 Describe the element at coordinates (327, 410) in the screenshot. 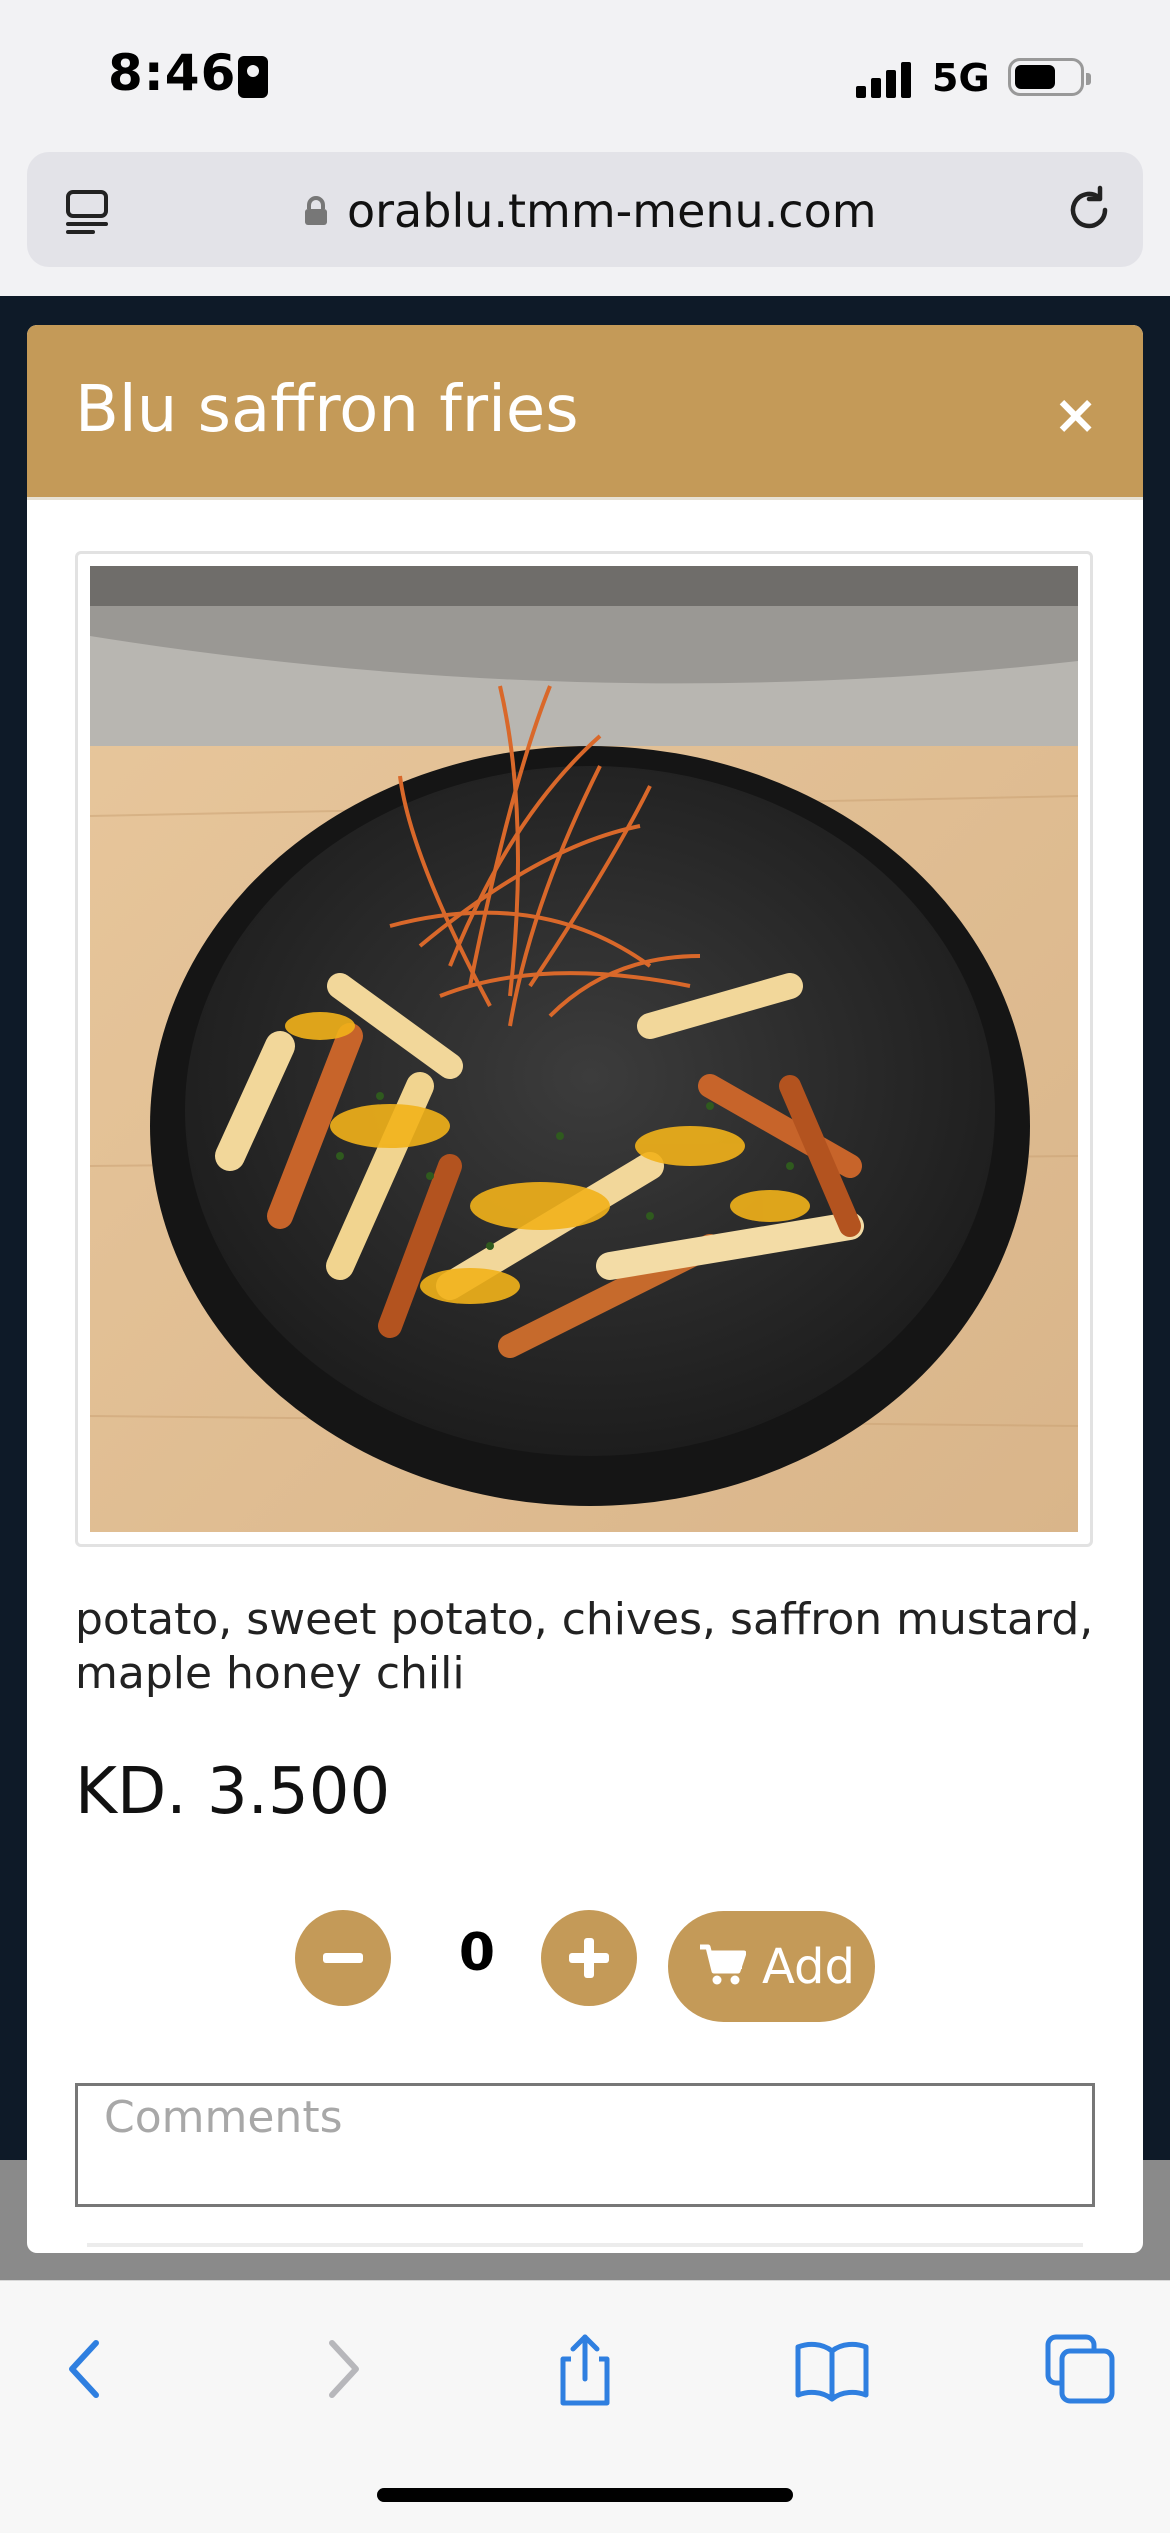

I see `modal-title: Blu saffron fries` at that location.